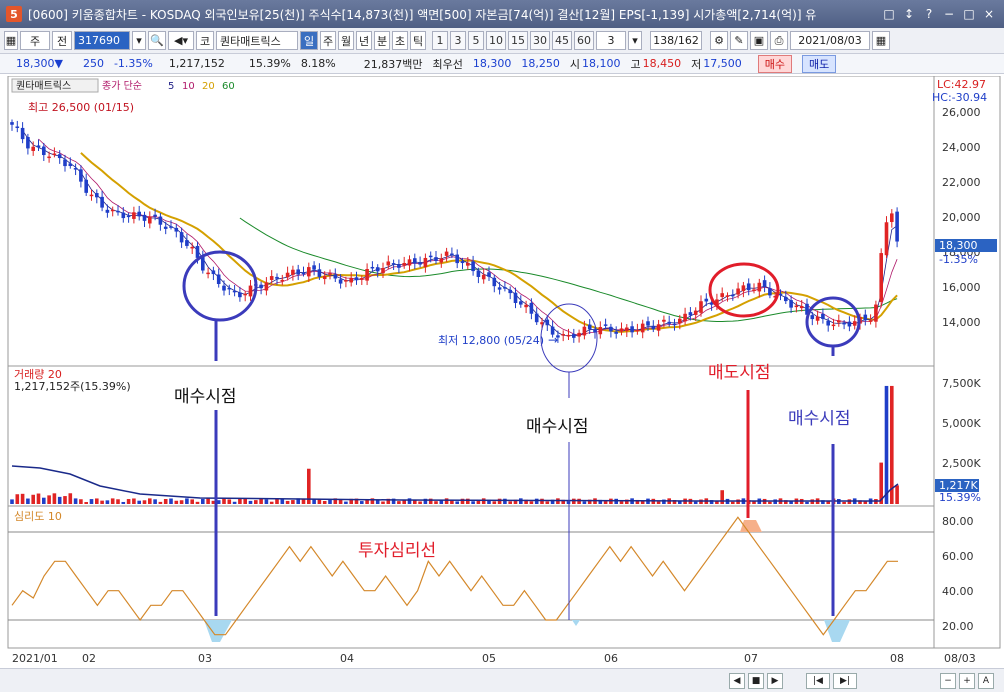  I want to click on help-icon: ?, so click(929, 14).